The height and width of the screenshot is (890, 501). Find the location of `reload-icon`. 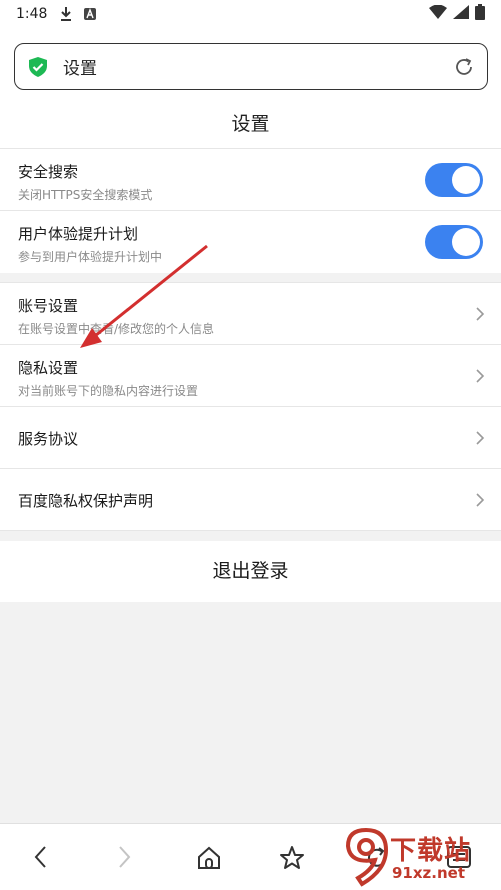

reload-icon is located at coordinates (464, 67).